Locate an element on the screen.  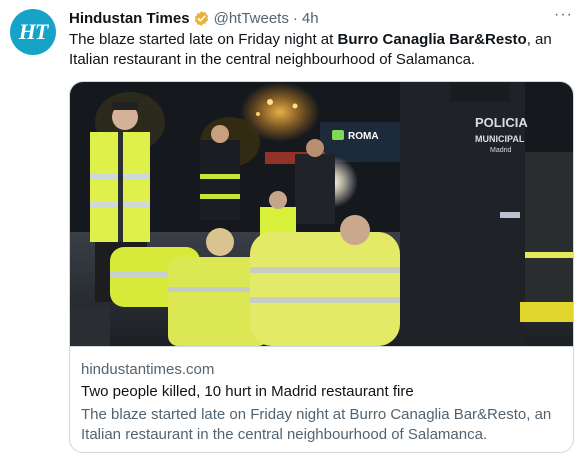
police-text-line1: POLICIA is located at coordinates (501, 122).